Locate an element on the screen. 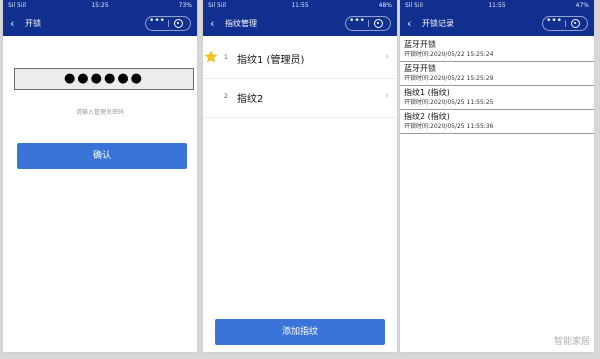 The width and height of the screenshot is (600, 359). fingerprint-row: 1 指纹1 (管理员) › is located at coordinates (300, 59).